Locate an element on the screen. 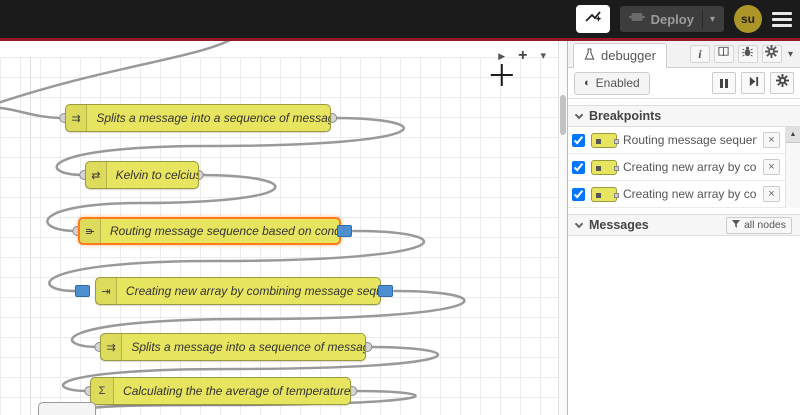 The image size is (800, 415). tab-scroll-icon: ▶ is located at coordinates (501, 56).